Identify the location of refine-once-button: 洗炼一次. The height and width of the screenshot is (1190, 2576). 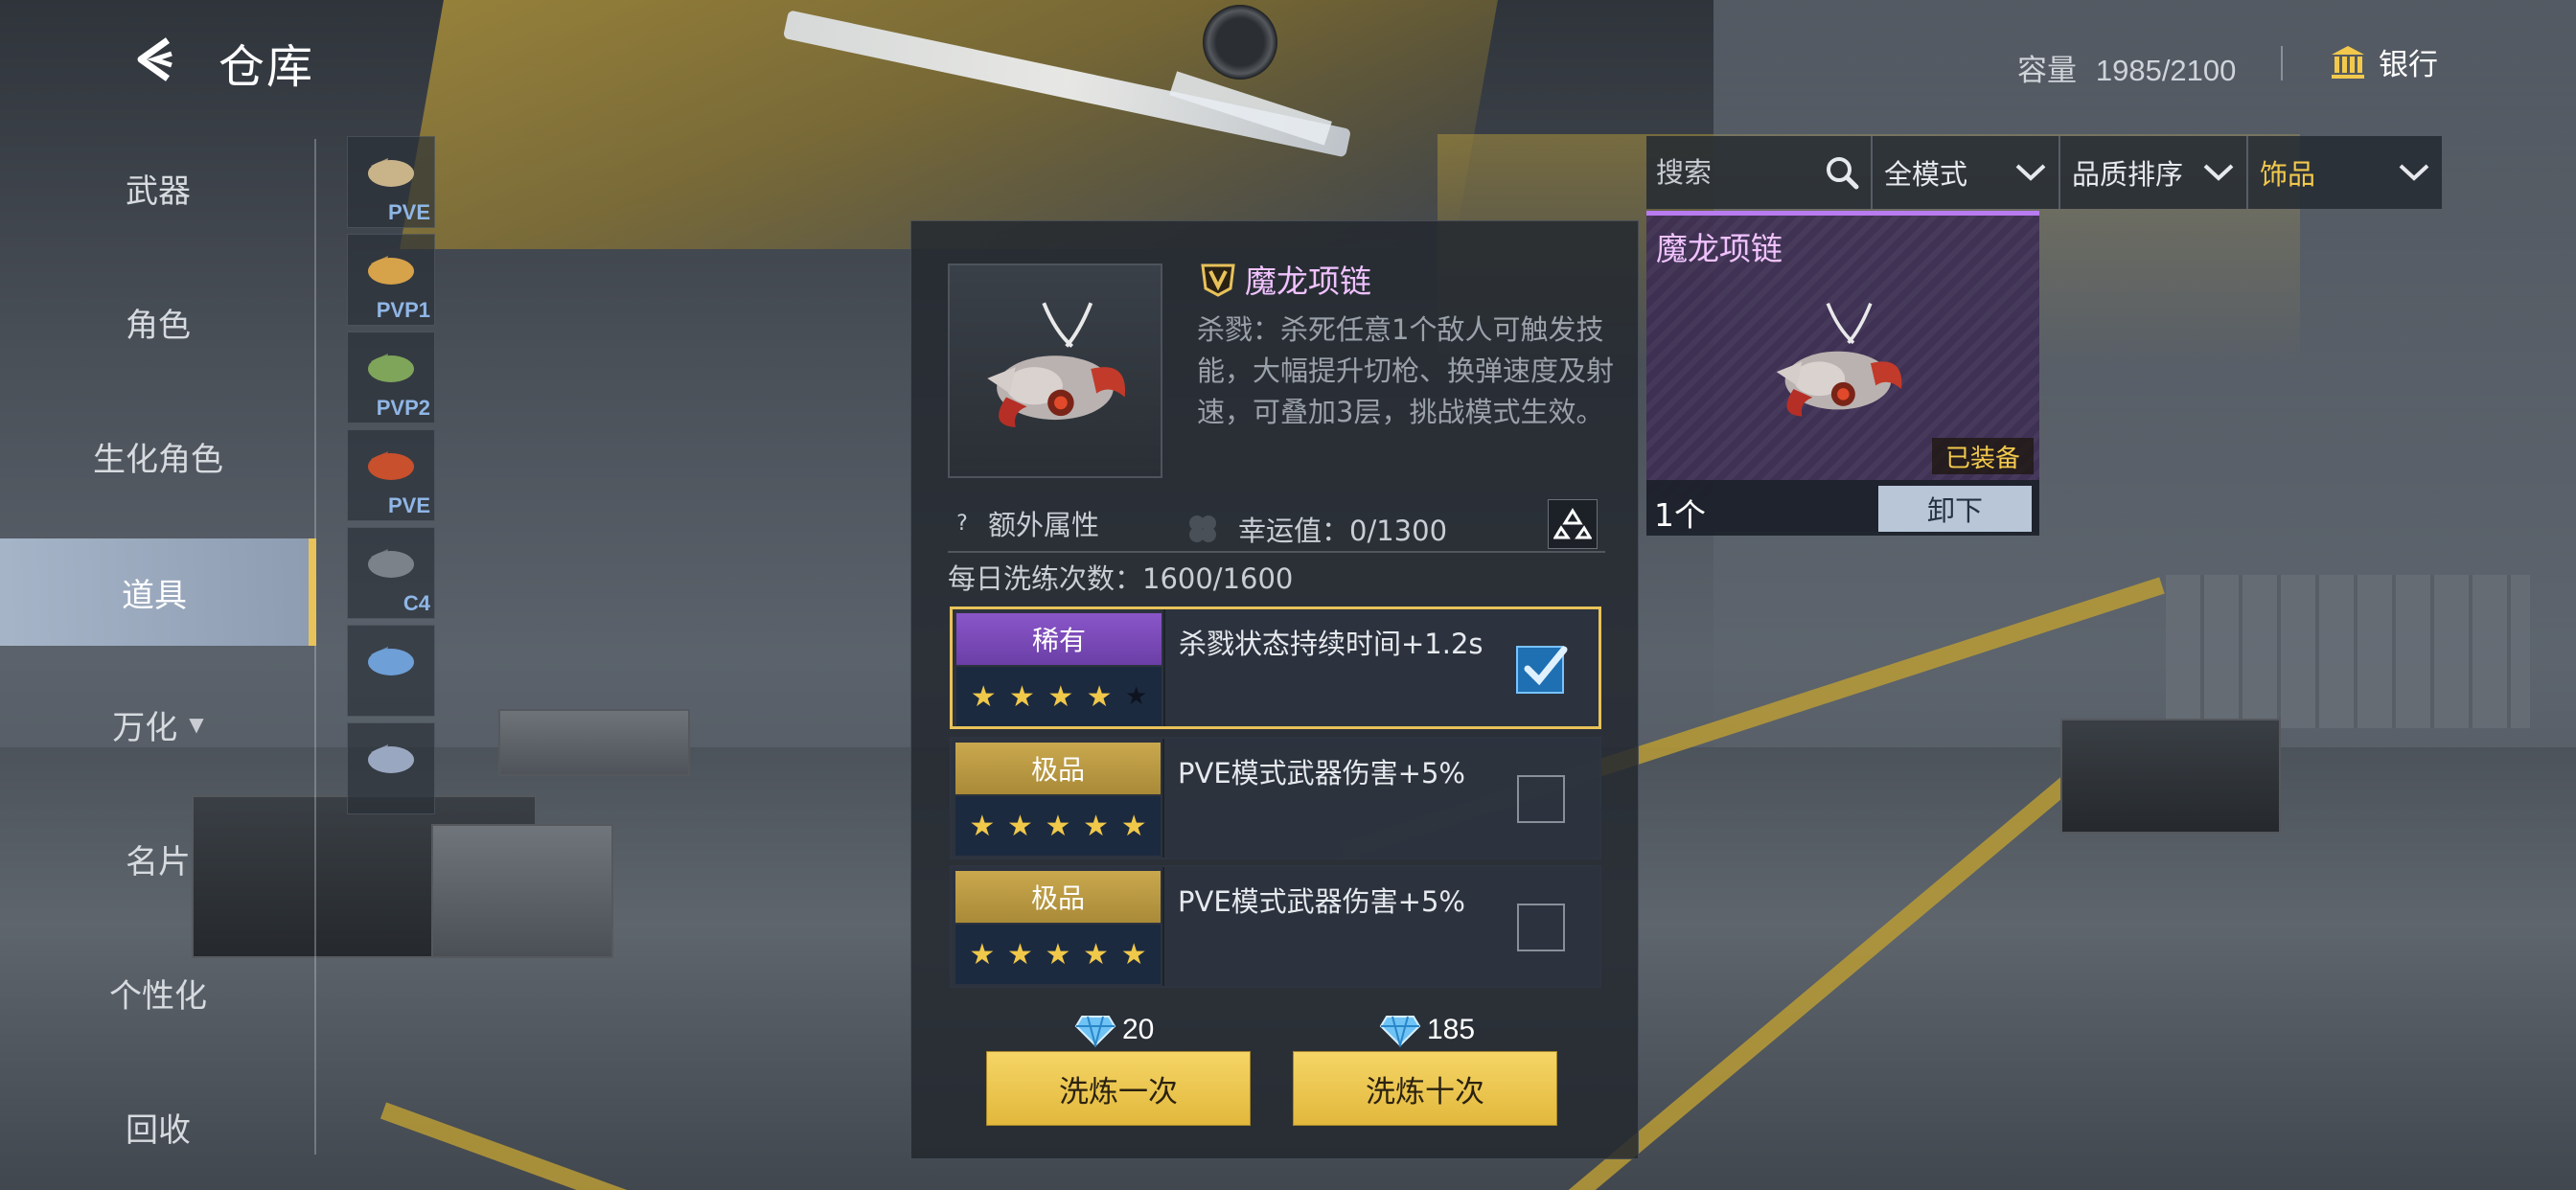
(1118, 1089).